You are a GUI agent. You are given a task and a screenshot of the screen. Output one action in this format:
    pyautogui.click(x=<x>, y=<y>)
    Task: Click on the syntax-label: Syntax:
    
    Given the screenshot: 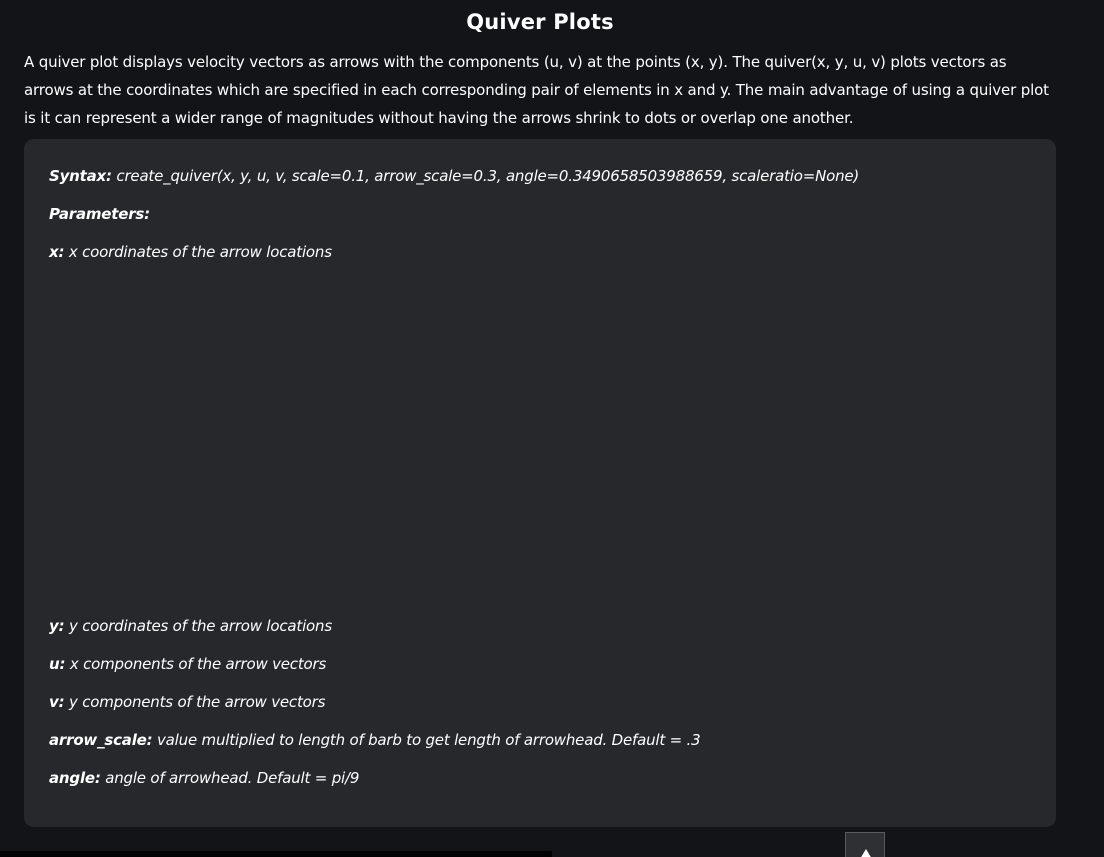 What is the action you would take?
    pyautogui.click(x=80, y=176)
    